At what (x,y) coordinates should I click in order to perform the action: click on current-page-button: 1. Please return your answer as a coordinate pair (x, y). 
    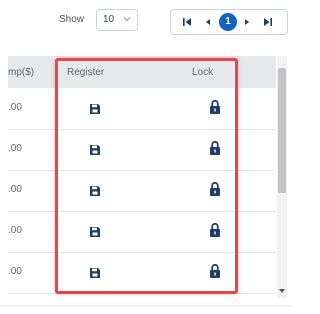
    Looking at the image, I should click on (228, 22).